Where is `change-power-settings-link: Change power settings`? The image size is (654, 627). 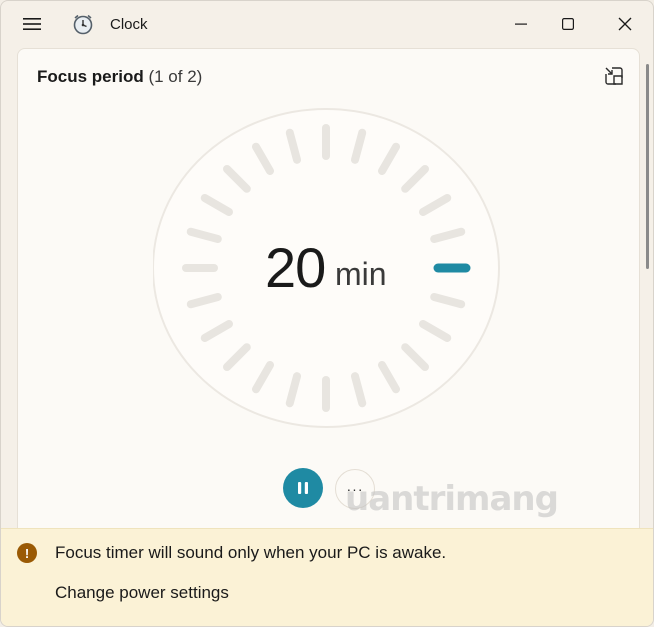
change-power-settings-link: Change power settings is located at coordinates (142, 593).